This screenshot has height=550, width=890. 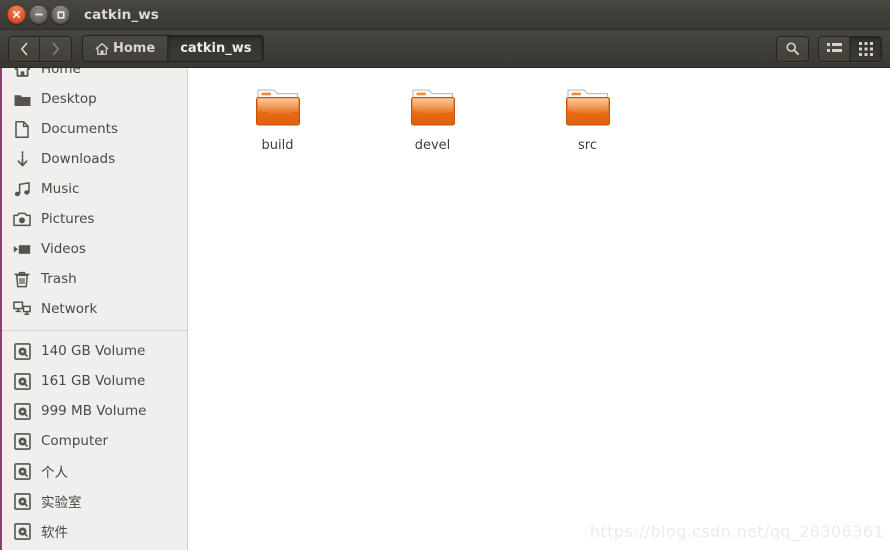 I want to click on watermark-text: https://blog.csdn.net/qq_28306361, so click(x=736, y=531).